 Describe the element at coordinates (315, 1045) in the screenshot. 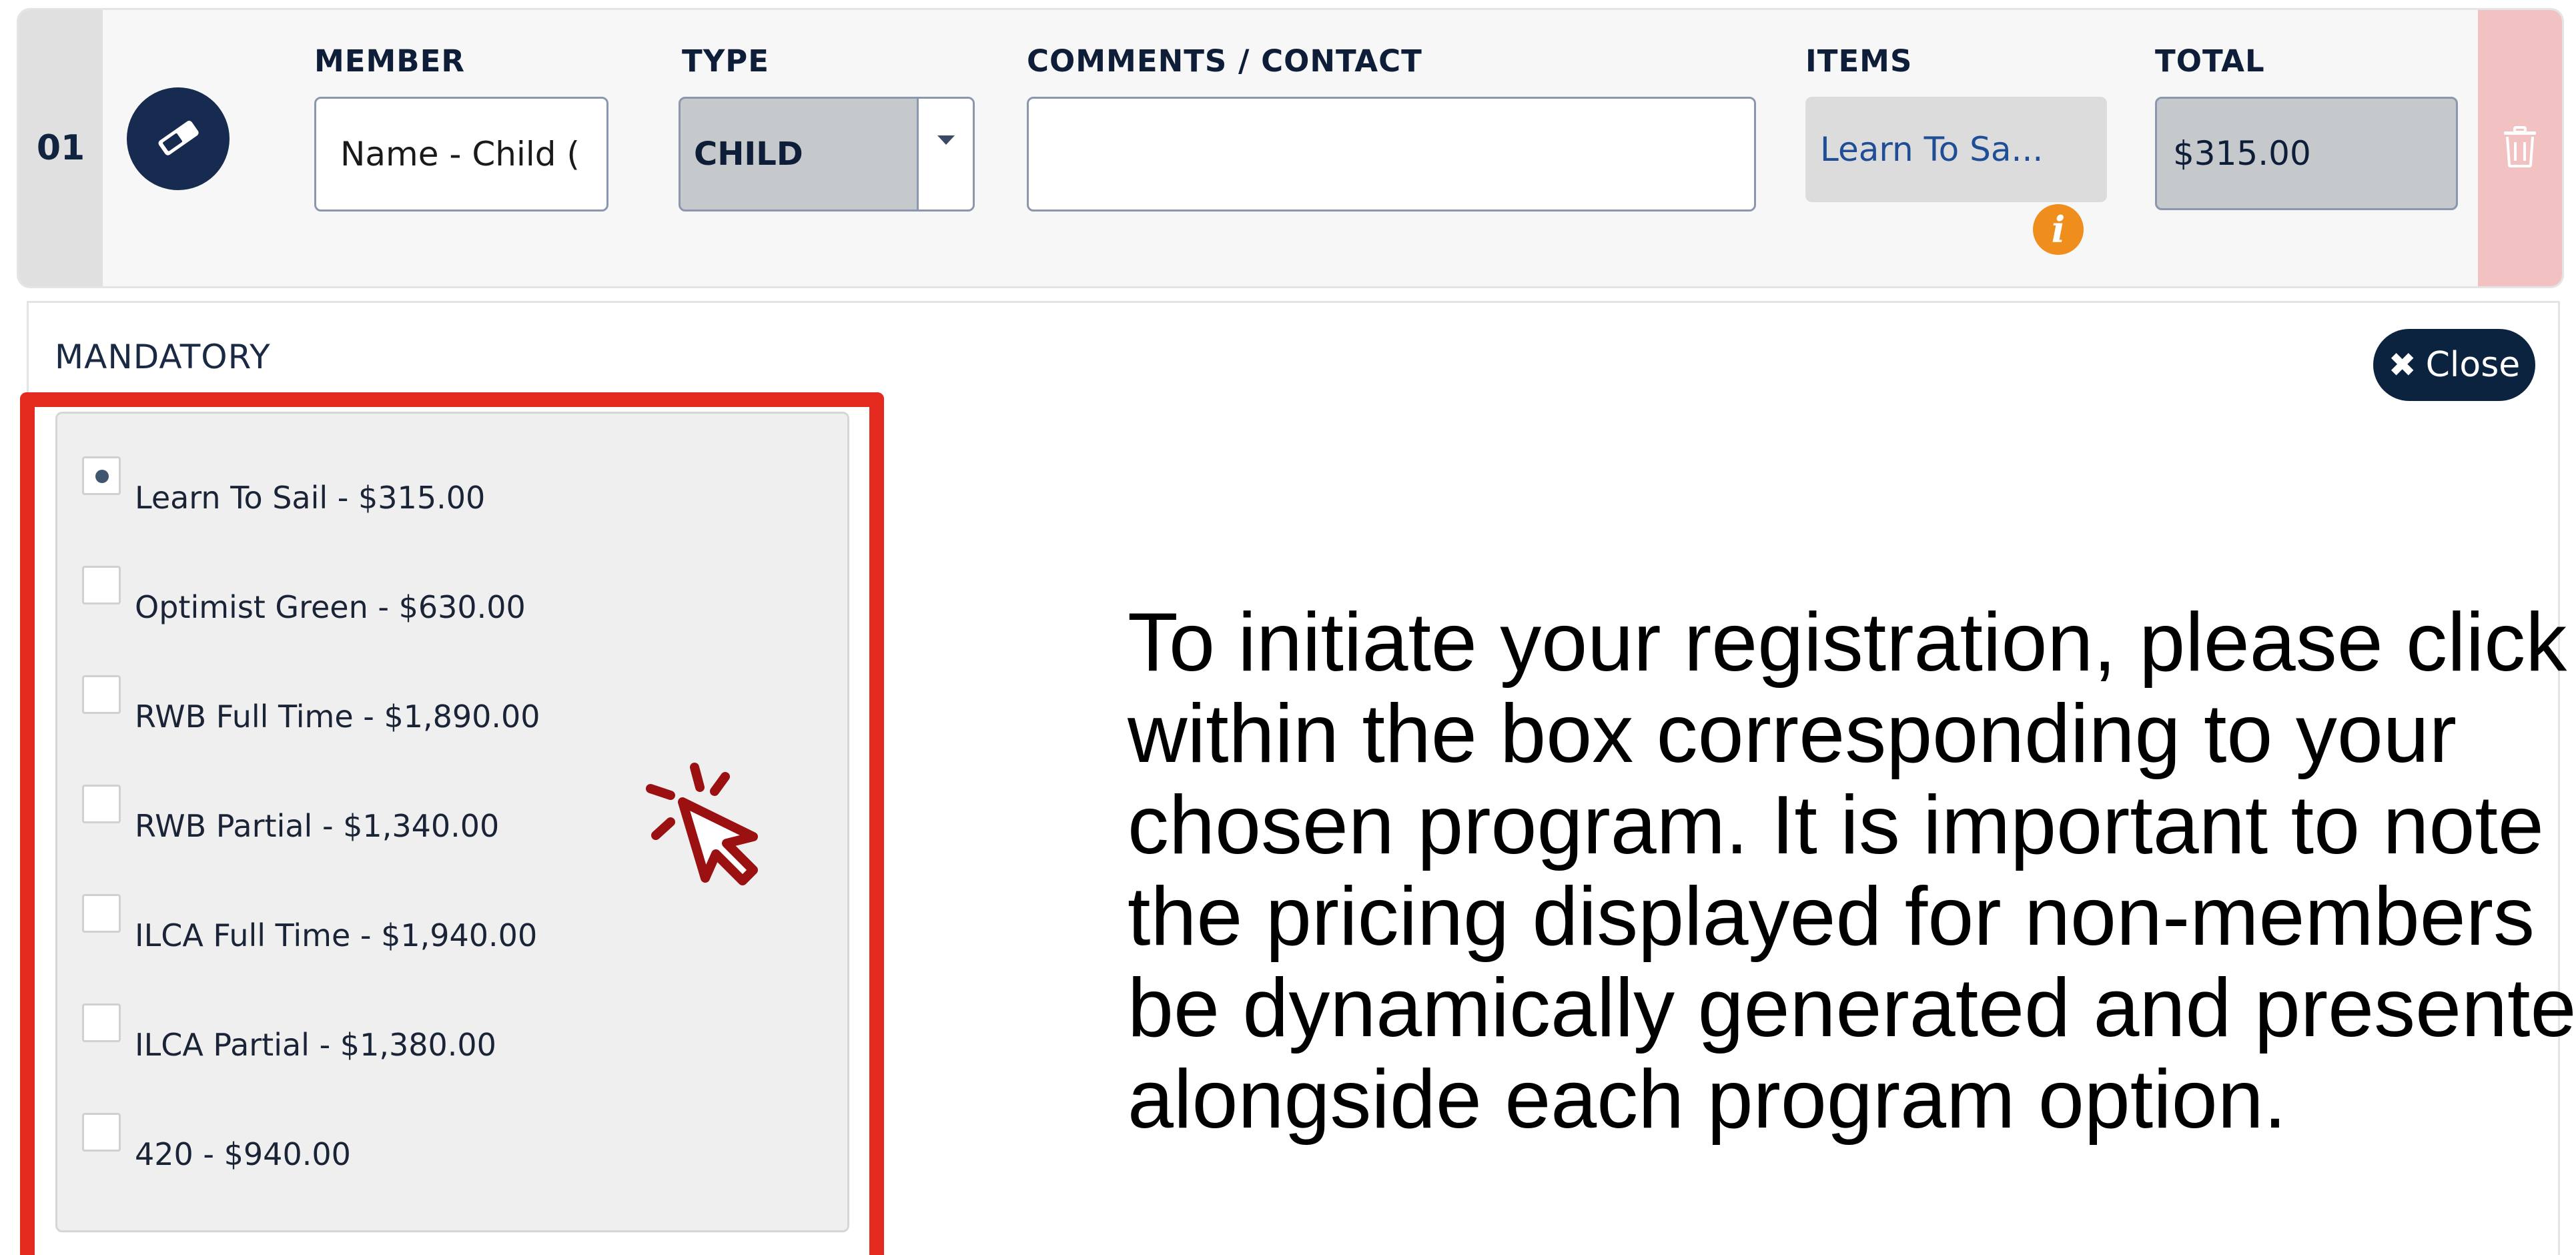

I see `option-label: ILCA Partial - $1,380.00` at that location.